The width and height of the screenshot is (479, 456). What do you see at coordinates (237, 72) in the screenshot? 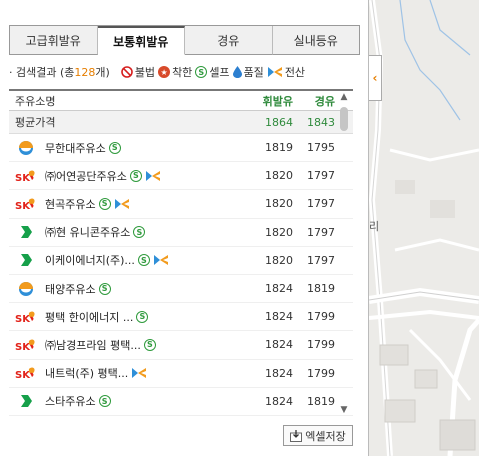
I see `quality-drop-icon` at bounding box center [237, 72].